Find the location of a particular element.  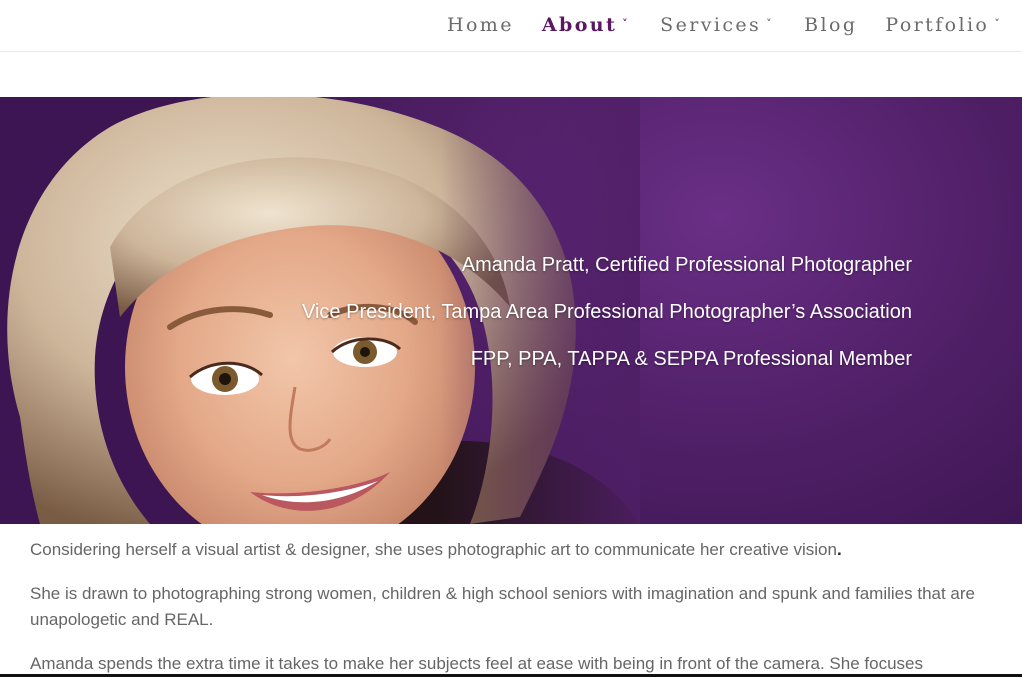

nav-item-services: Services ˅ is located at coordinates (718, 25).